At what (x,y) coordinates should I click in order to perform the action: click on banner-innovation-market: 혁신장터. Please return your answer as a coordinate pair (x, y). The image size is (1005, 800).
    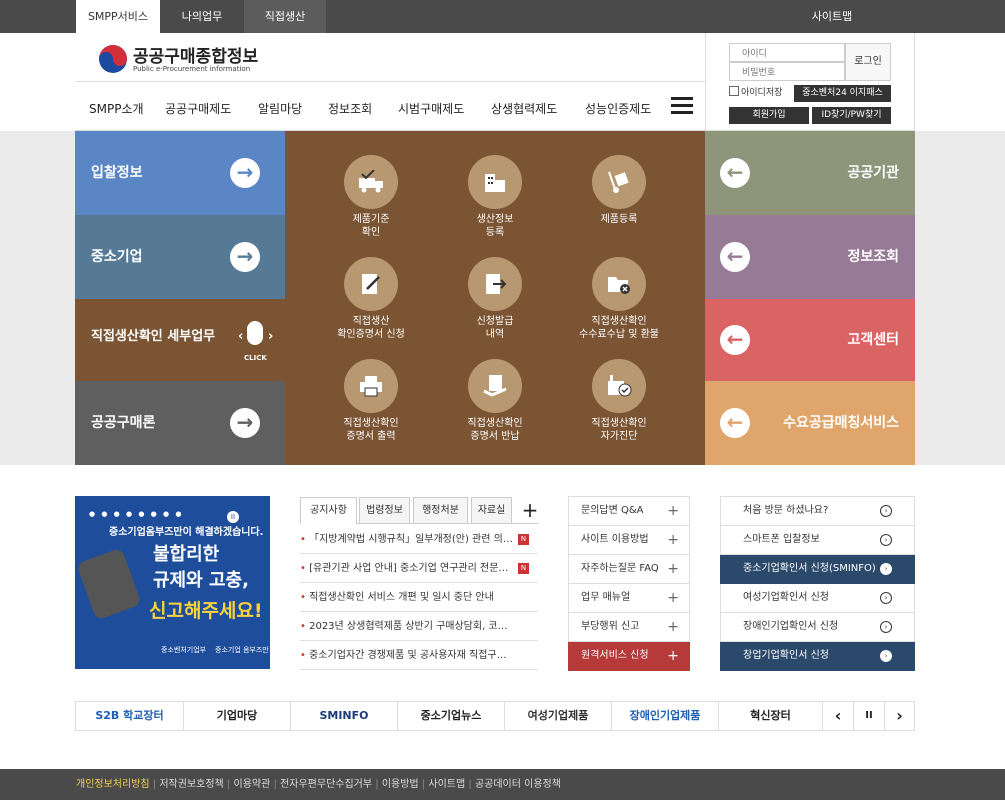
    Looking at the image, I should click on (770, 716).